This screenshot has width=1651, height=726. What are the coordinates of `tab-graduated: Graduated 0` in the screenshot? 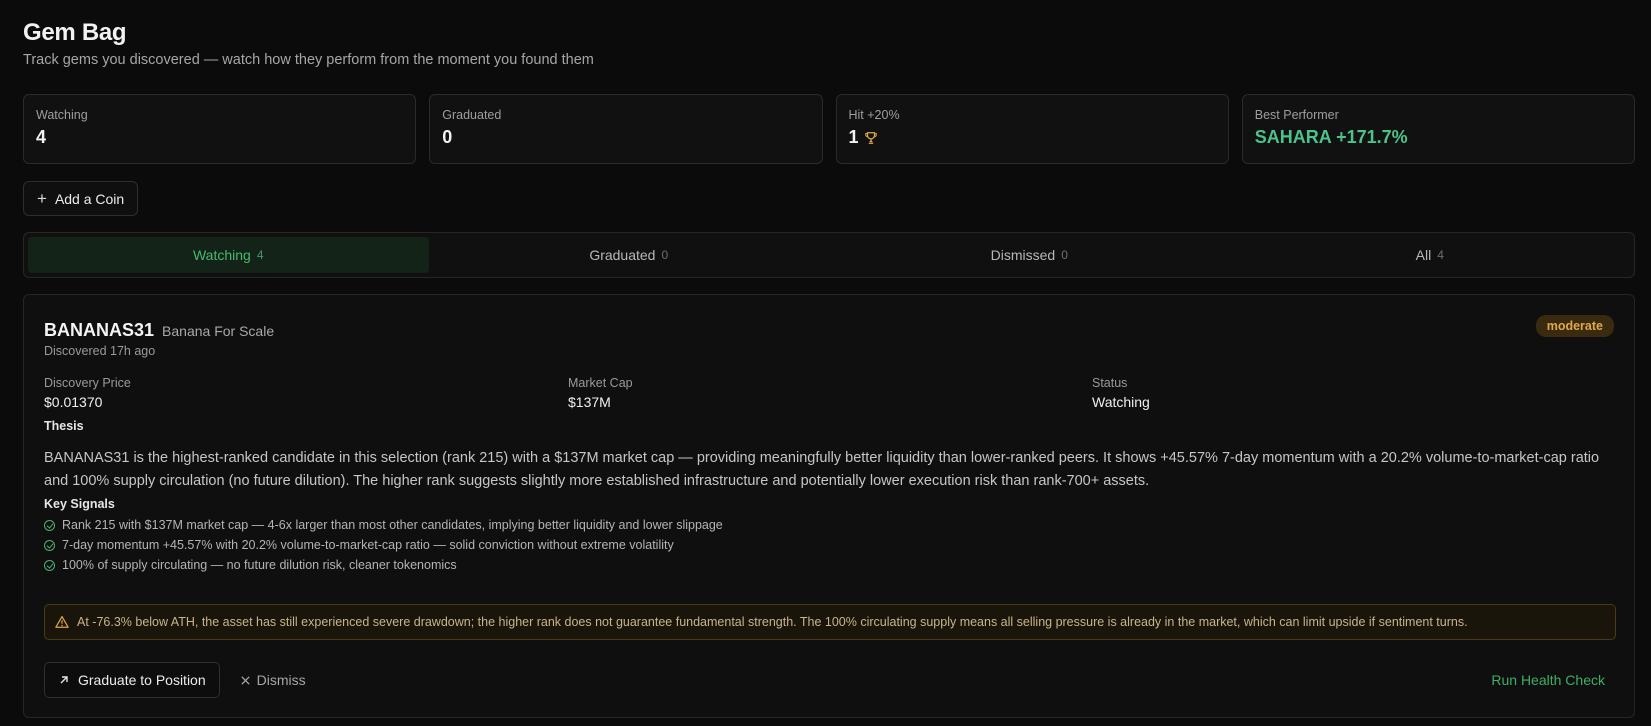 It's located at (629, 255).